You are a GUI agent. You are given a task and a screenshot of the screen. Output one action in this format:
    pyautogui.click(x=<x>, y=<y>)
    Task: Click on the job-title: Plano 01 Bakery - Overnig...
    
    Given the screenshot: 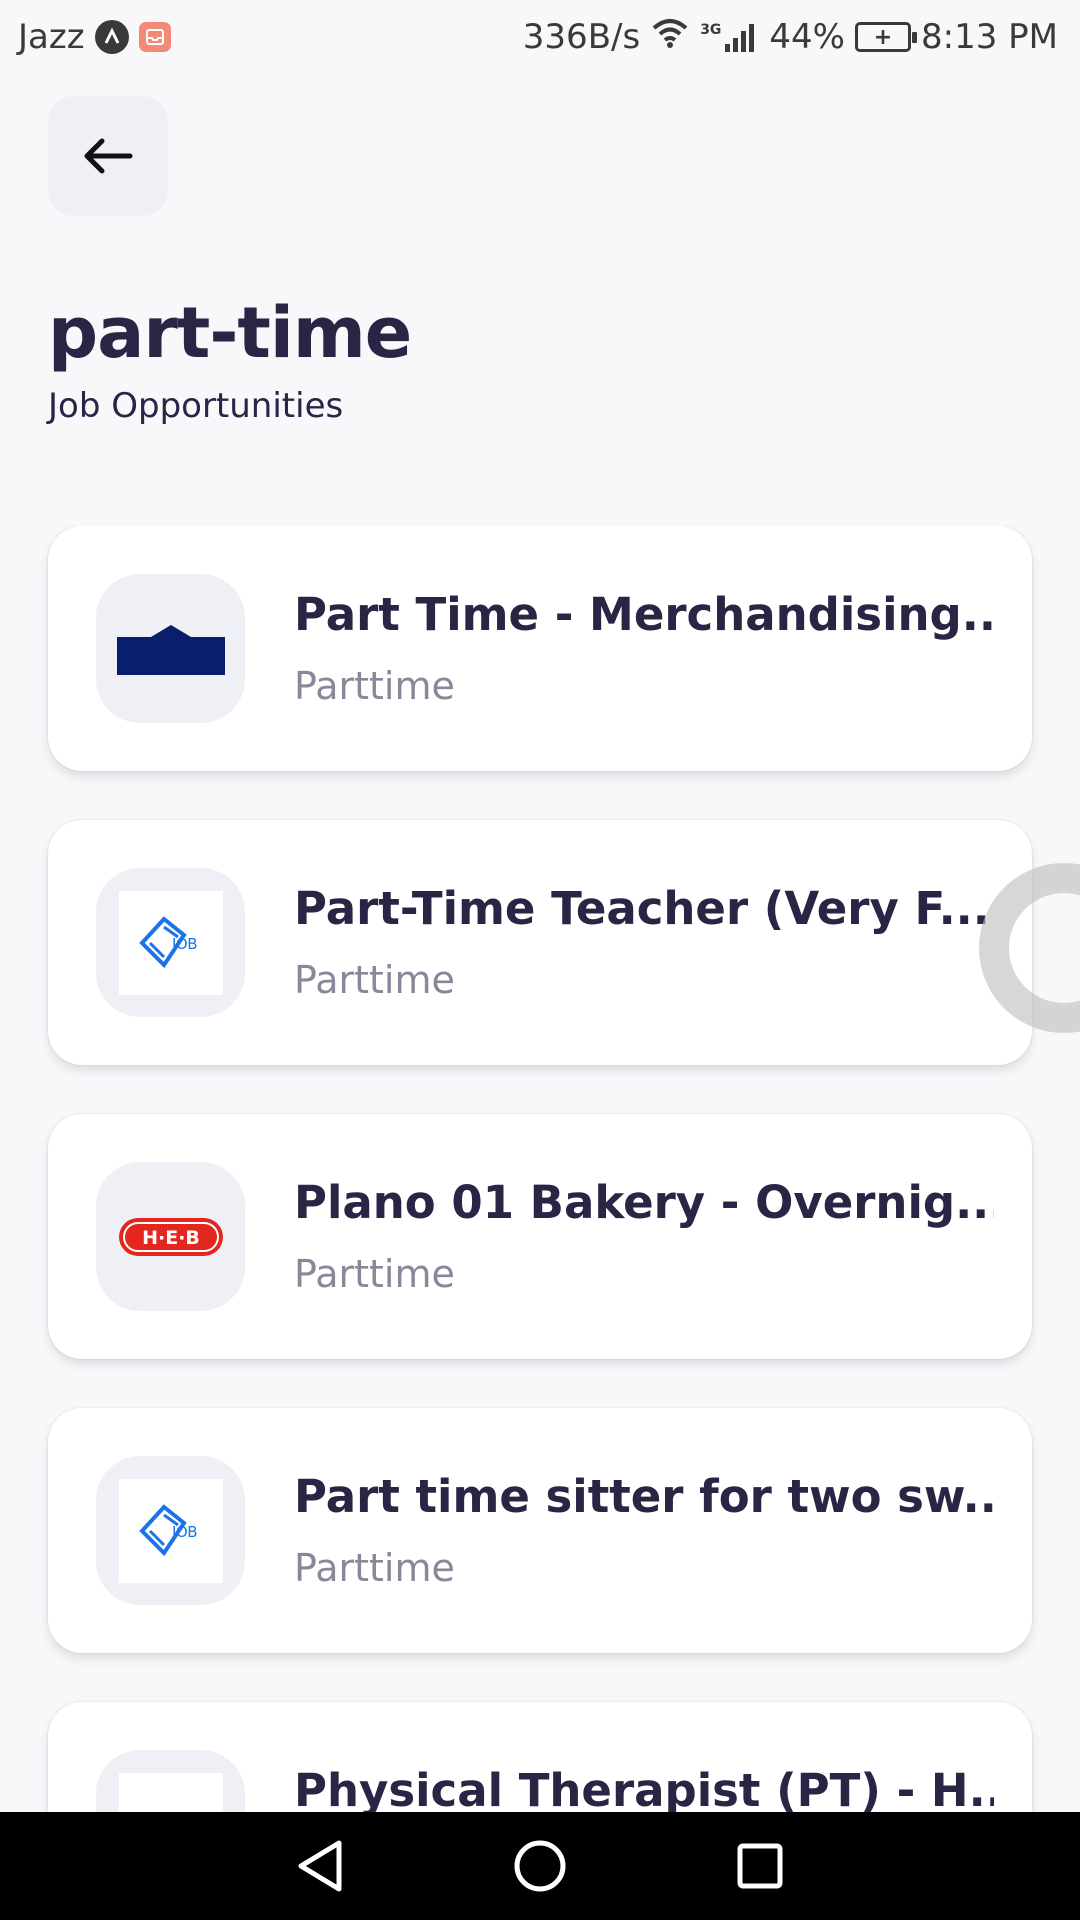 What is the action you would take?
    pyautogui.click(x=644, y=1202)
    